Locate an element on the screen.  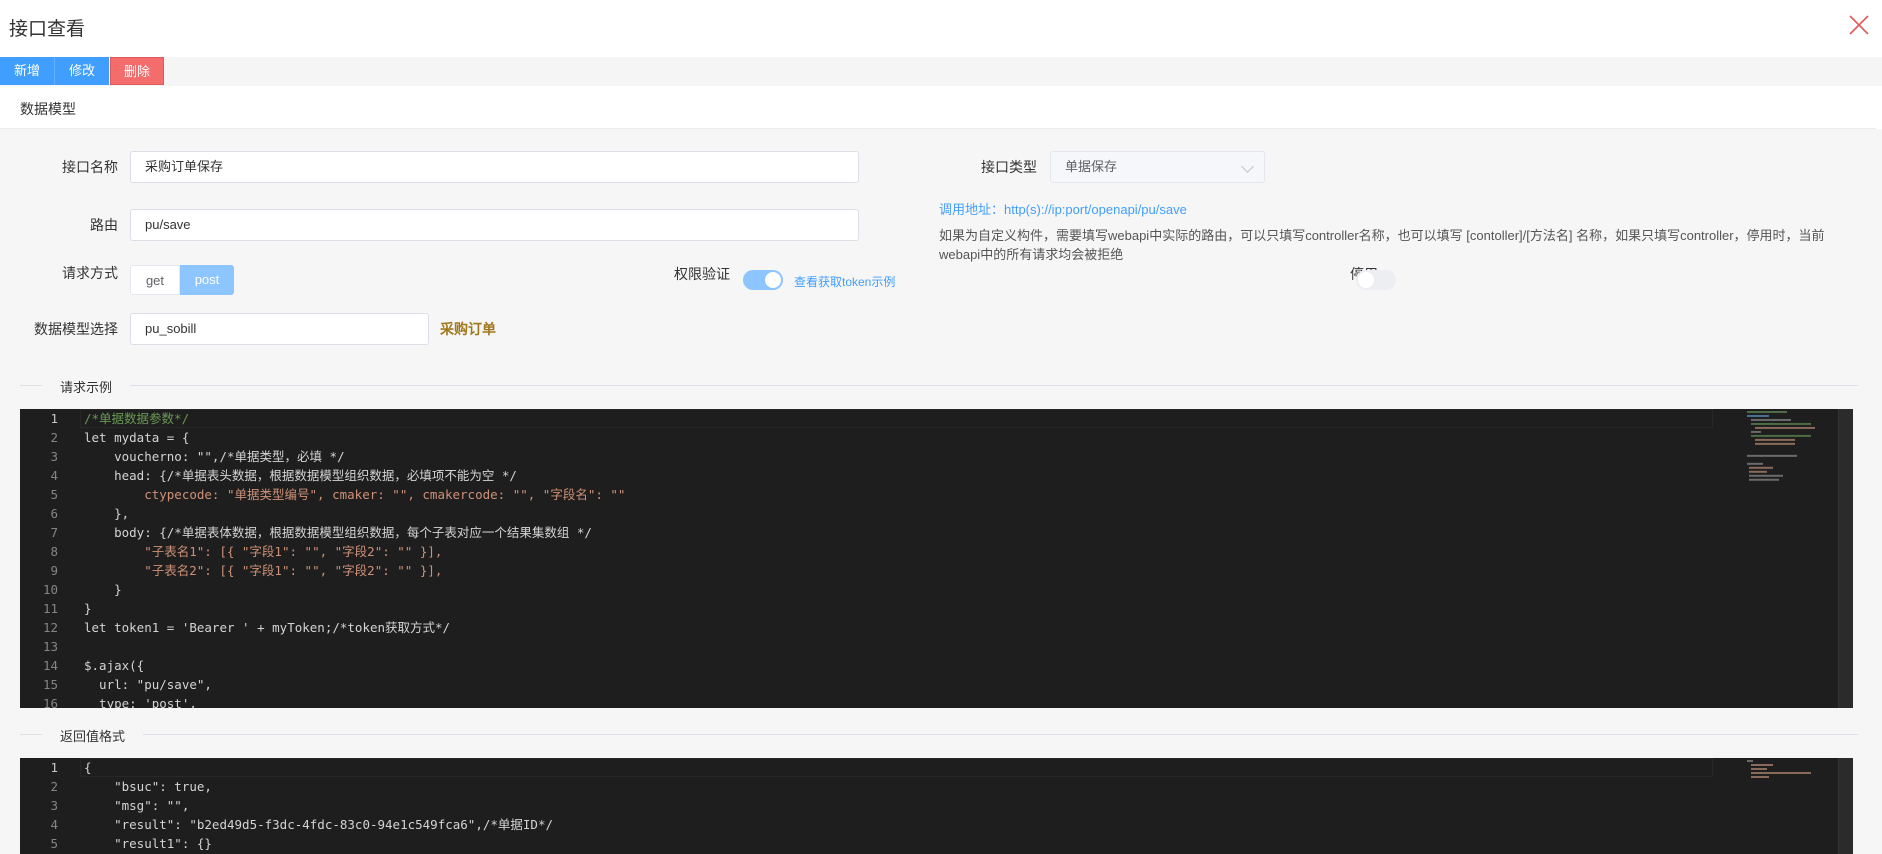
line-number-gutter: 1 2 3 4 5 is located at coordinates (50, 805).